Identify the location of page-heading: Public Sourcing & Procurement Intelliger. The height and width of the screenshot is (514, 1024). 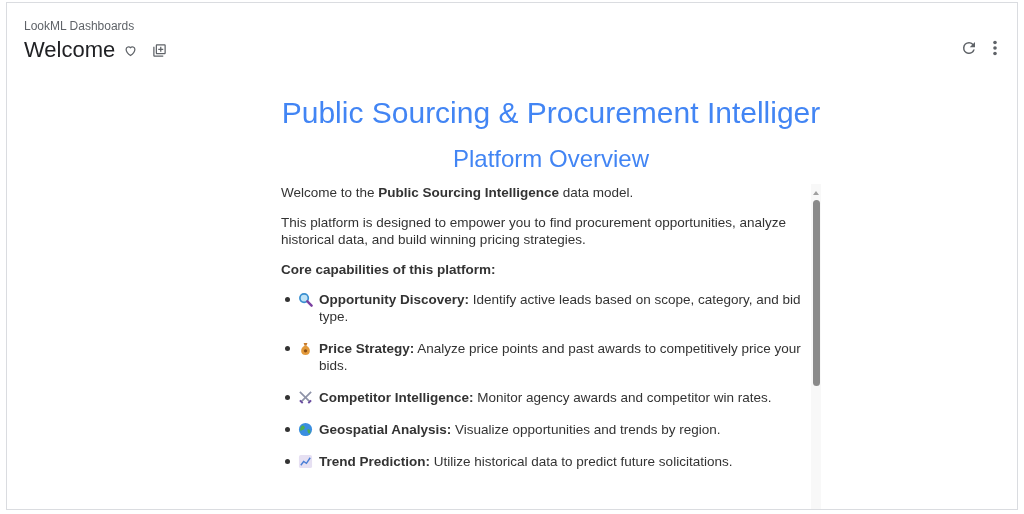
(551, 113).